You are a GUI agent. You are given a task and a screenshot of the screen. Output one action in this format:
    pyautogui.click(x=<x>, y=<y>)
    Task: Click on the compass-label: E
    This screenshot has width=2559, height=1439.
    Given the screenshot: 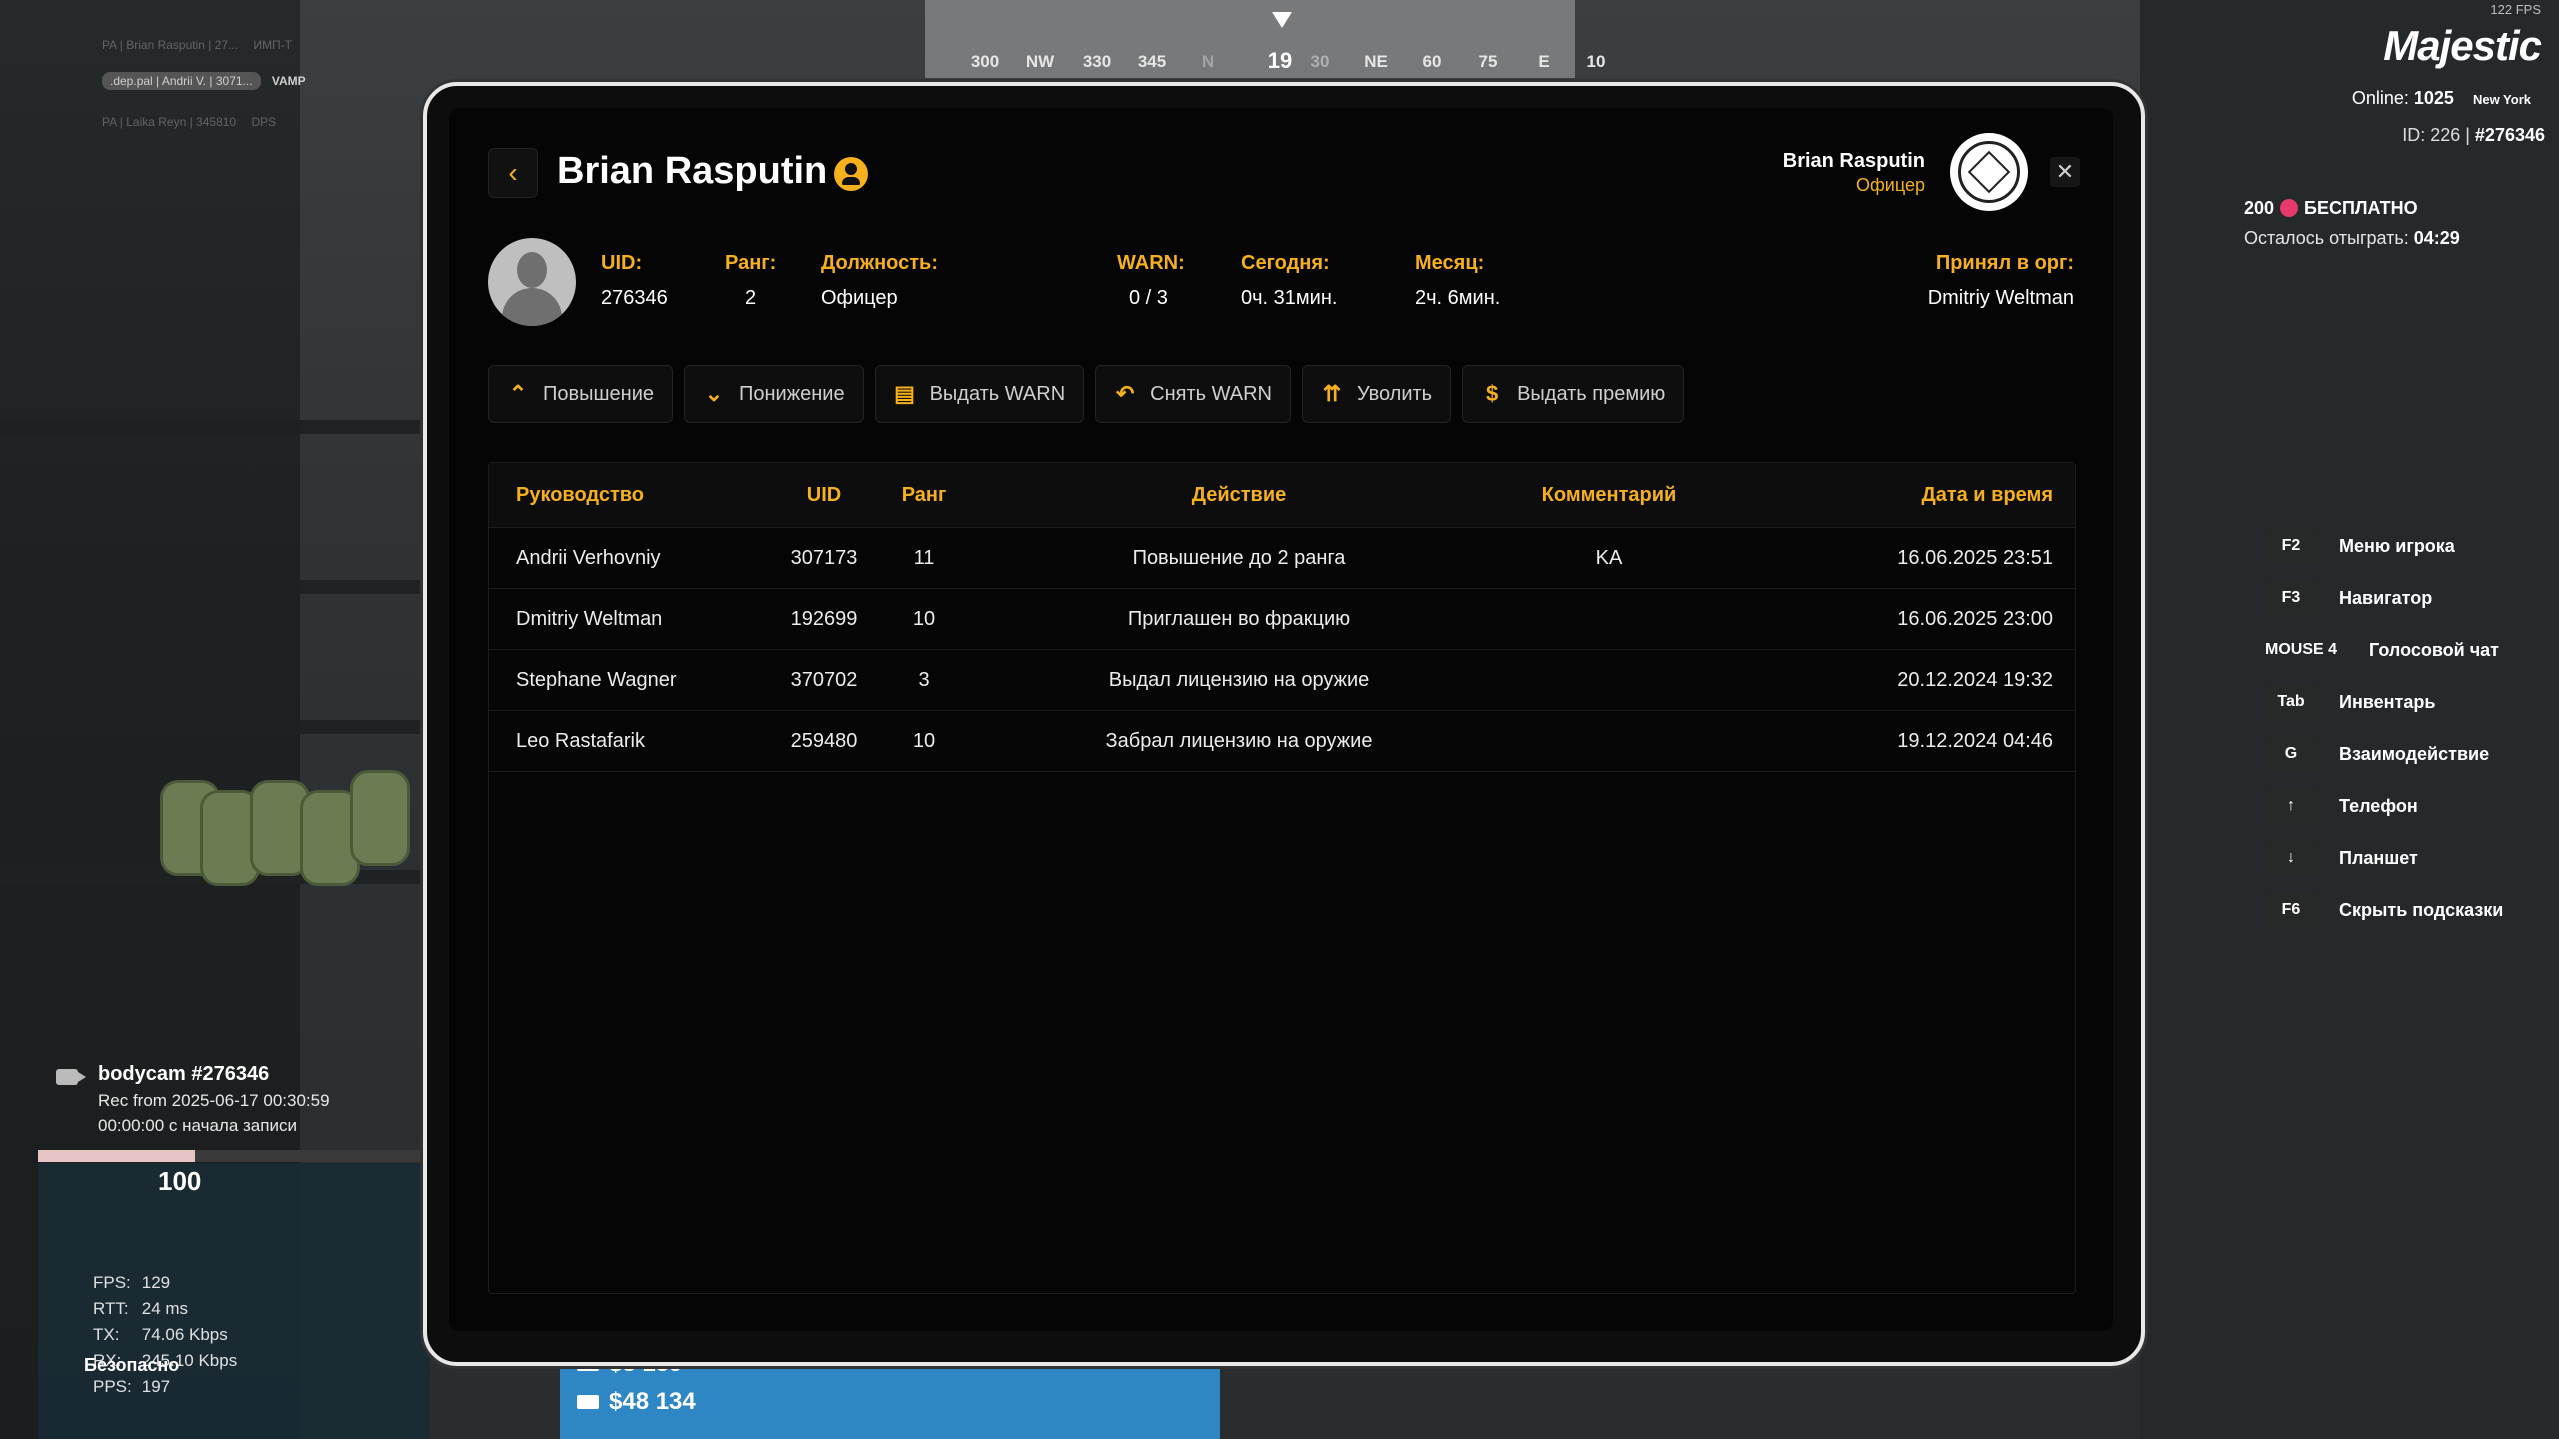 What is the action you would take?
    pyautogui.click(x=1544, y=61)
    